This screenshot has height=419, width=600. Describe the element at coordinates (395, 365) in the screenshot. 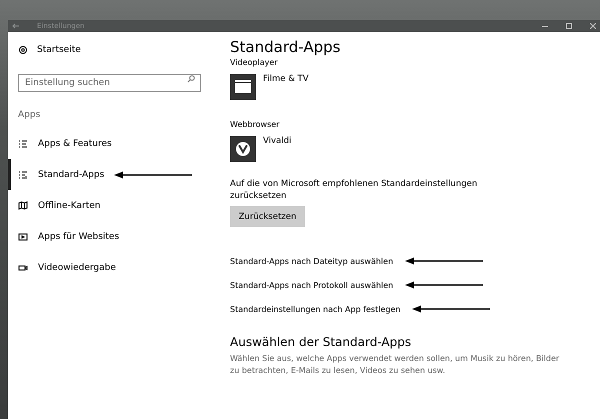

I see `section-description: Wählen Sie aus, welche Apps verwendet werden sollen, um Musik zu hören, Bilder zu betrachten, E-Mails zu lesen, Videos zu sehen usw.` at that location.